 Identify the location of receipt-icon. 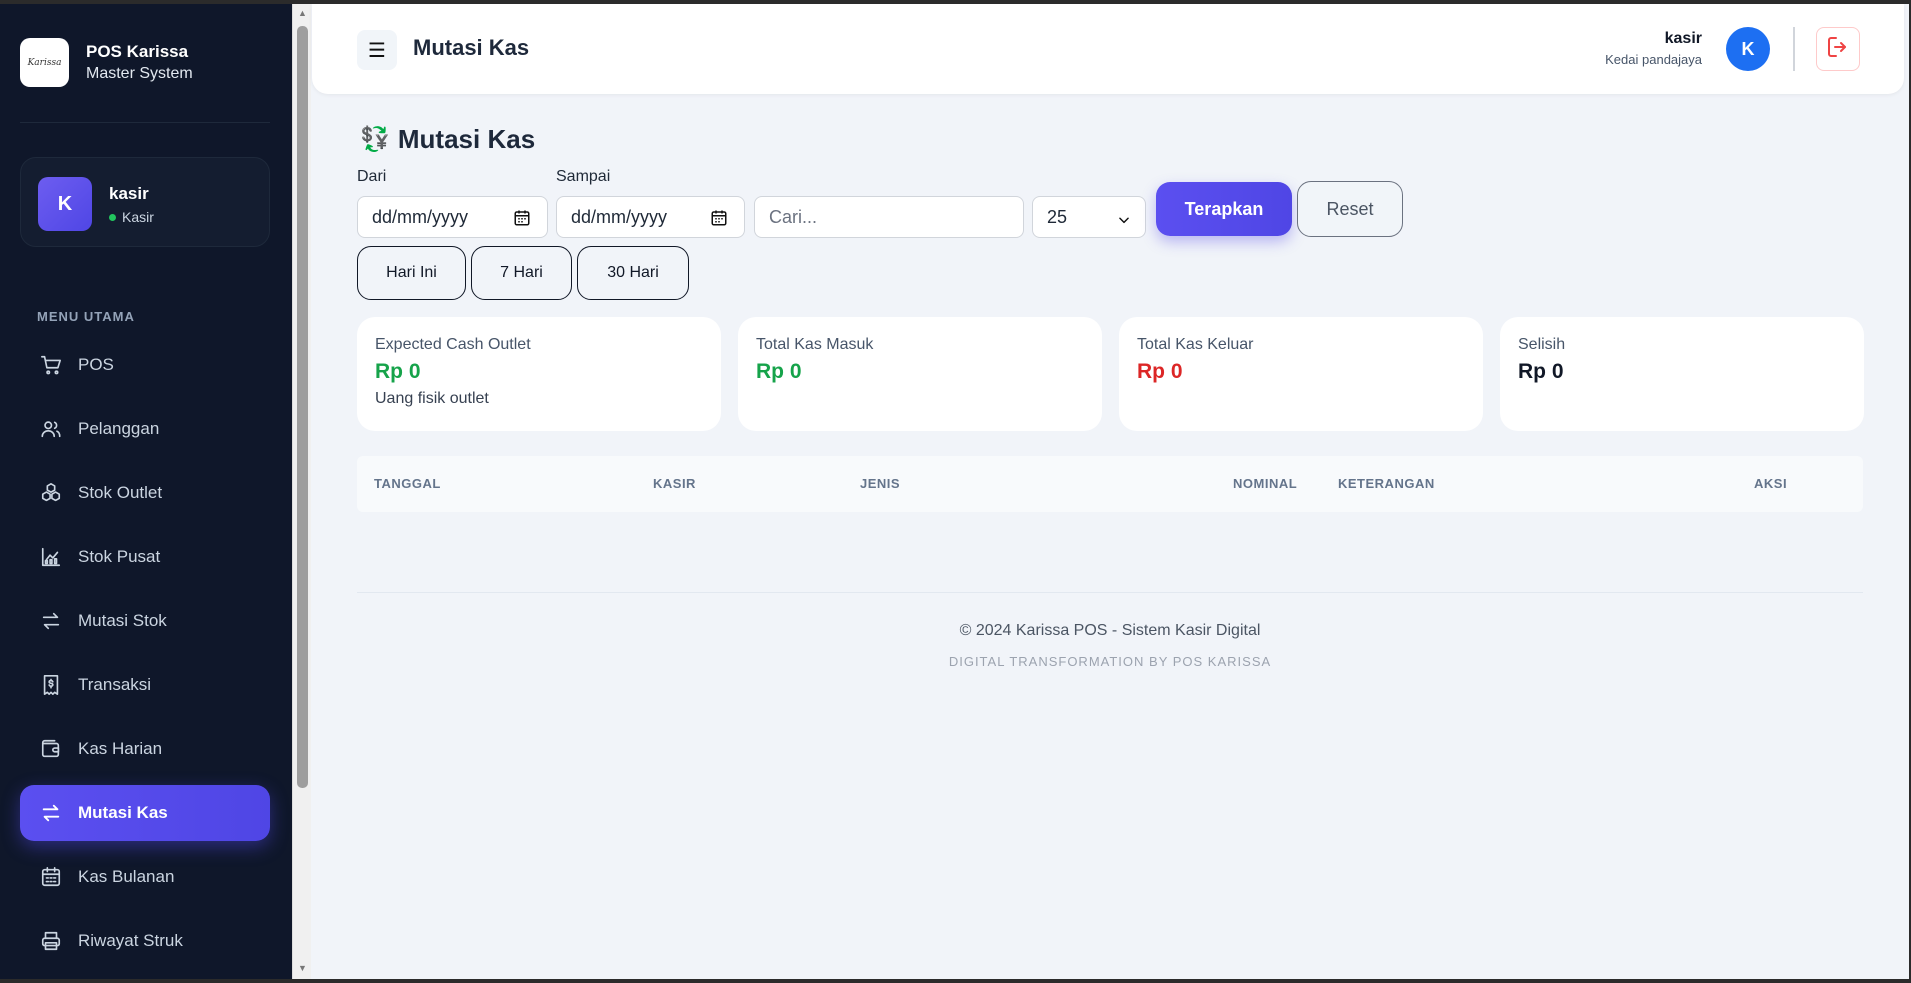
(51, 685).